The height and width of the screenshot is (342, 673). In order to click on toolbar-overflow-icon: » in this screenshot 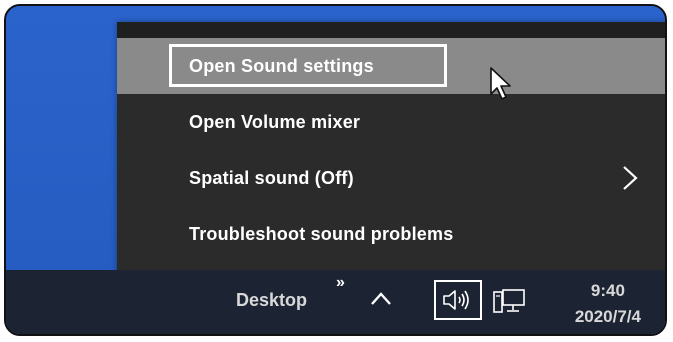, I will do `click(340, 283)`.